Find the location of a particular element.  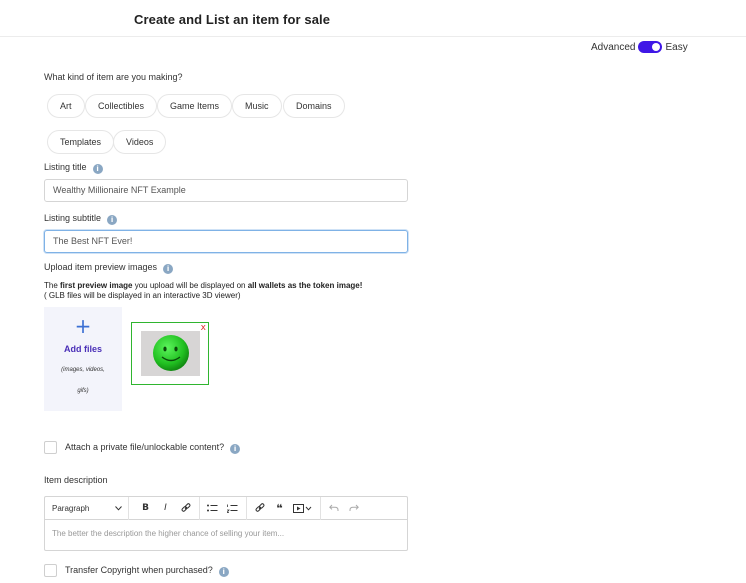

kind-option-art: Art is located at coordinates (66, 106).